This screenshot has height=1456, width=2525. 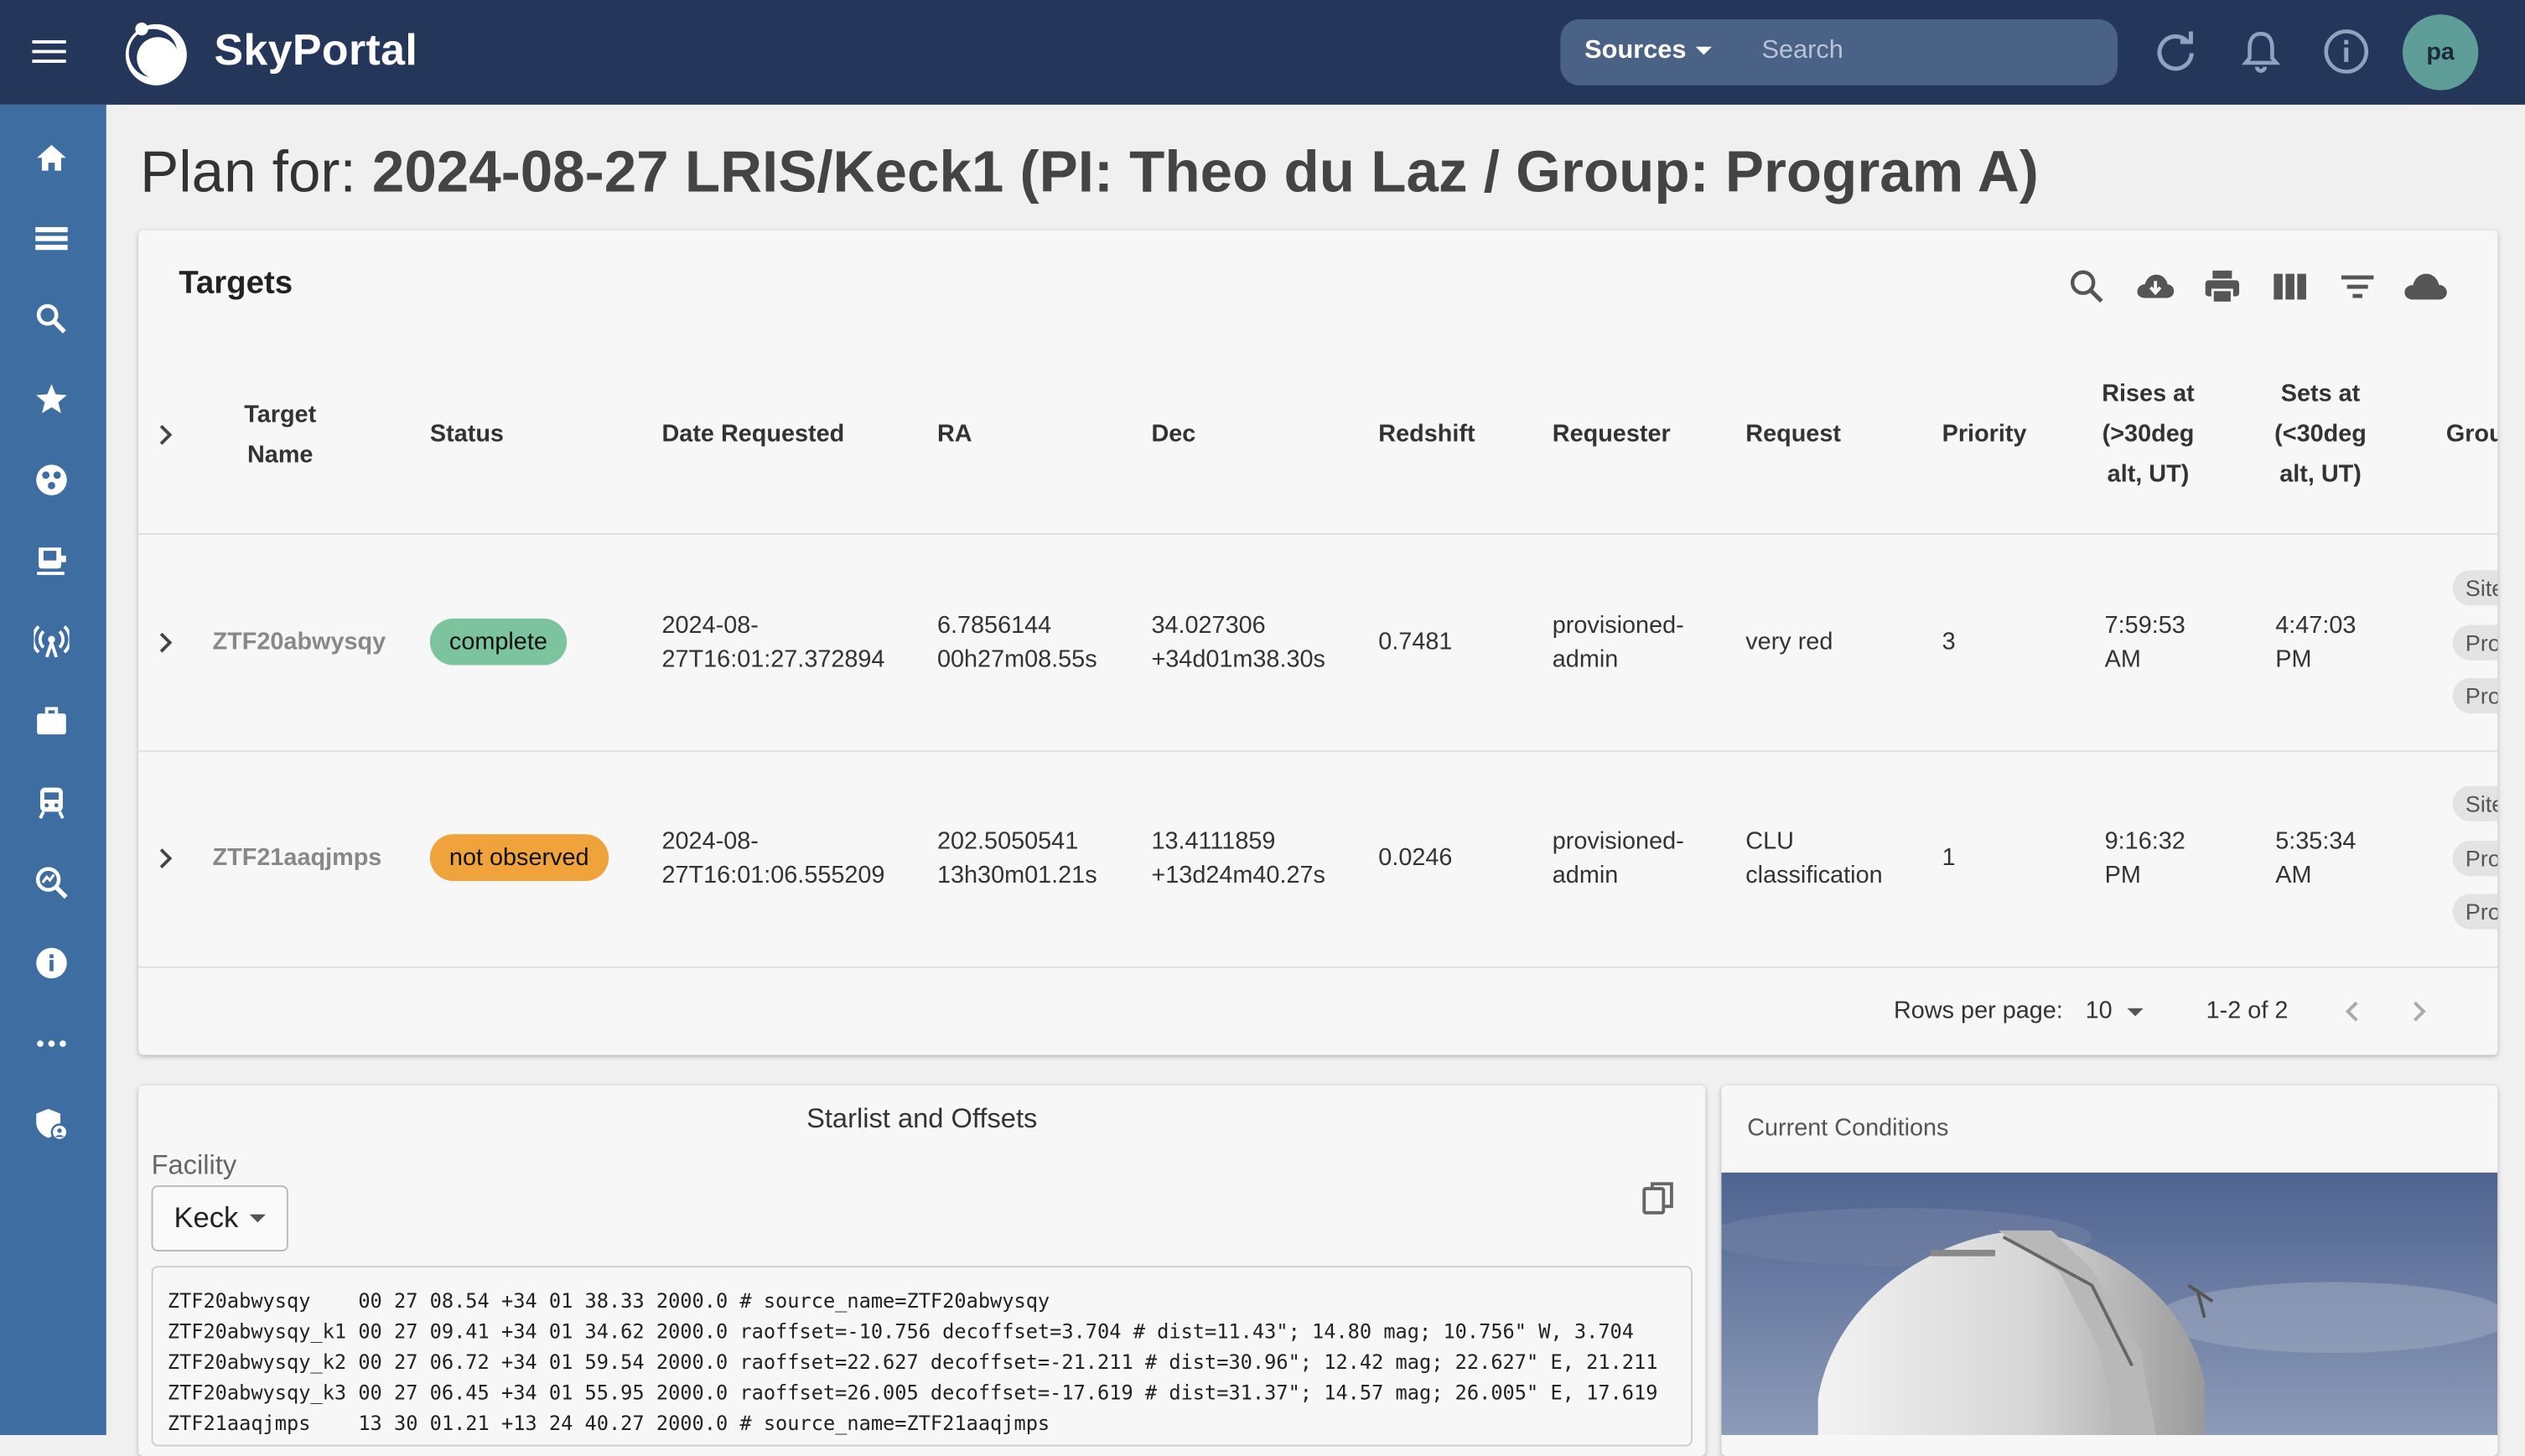 I want to click on col-header-date-requested: Date Requested, so click(x=752, y=434).